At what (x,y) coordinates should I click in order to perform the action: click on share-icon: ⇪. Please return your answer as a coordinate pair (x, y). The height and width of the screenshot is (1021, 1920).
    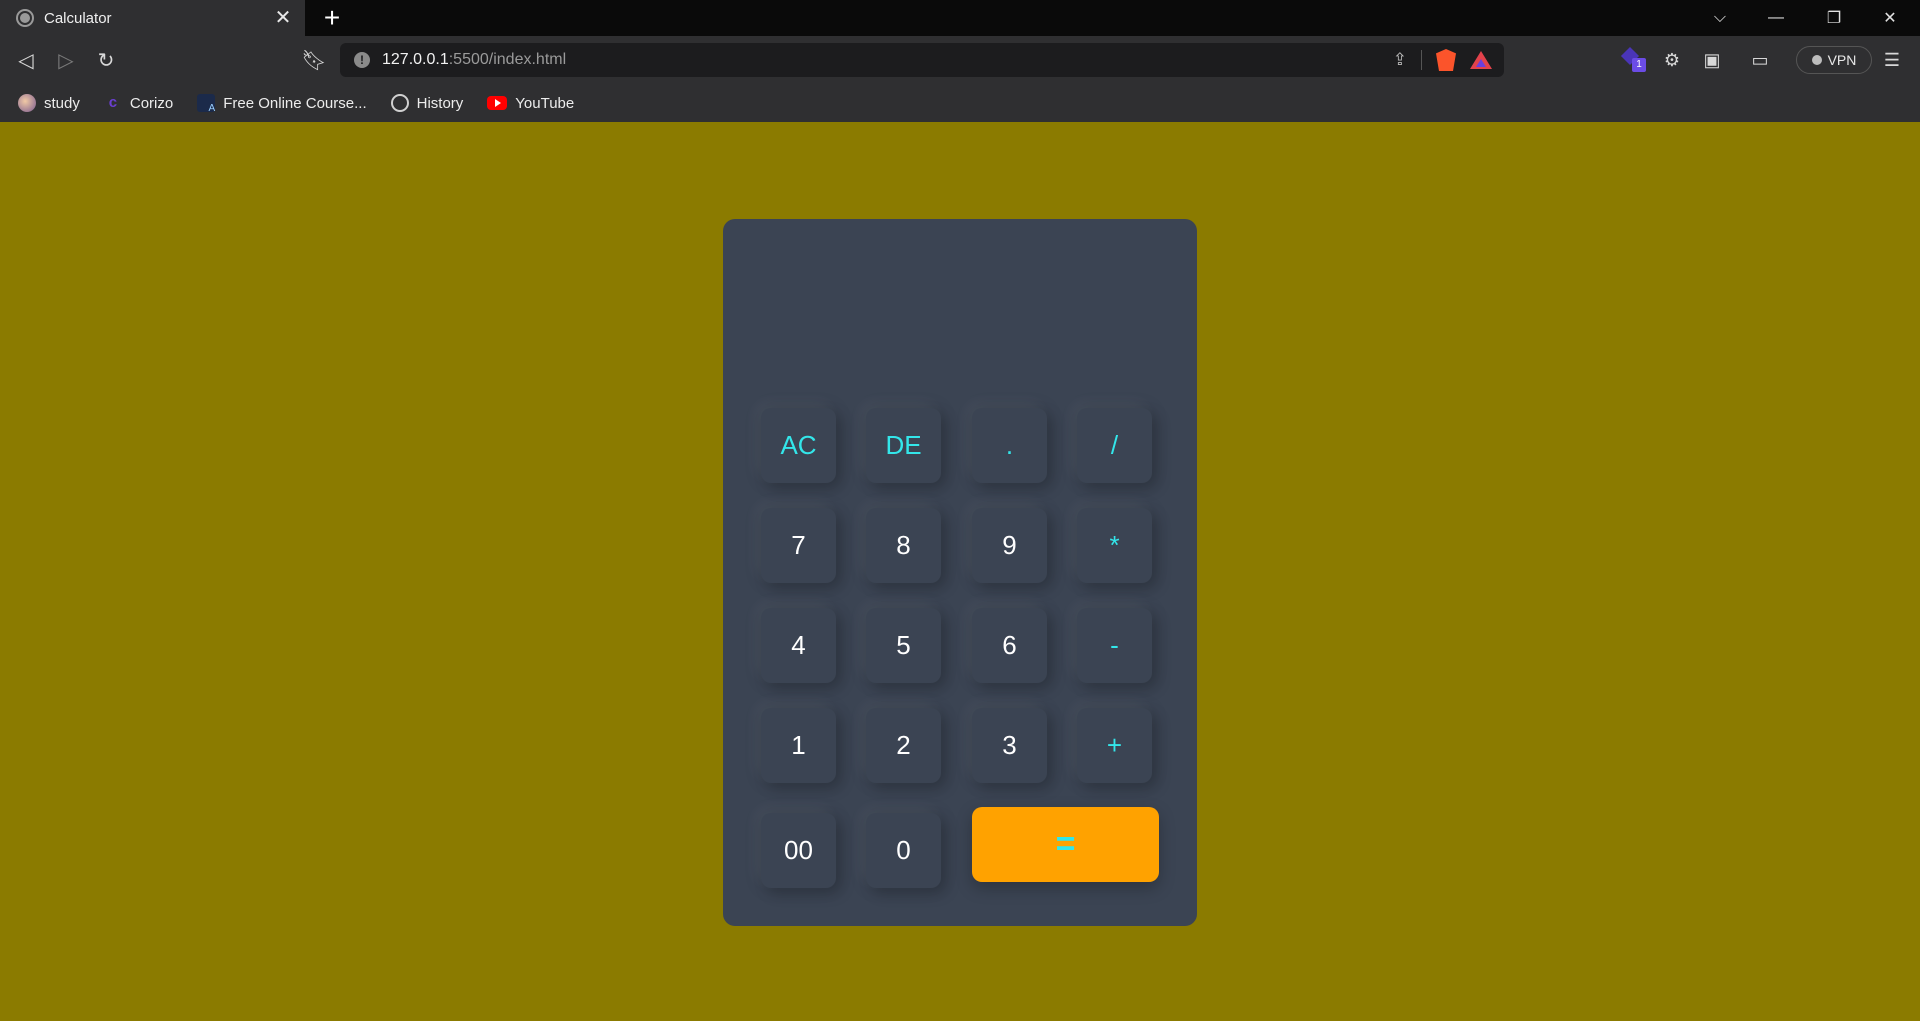
    Looking at the image, I should click on (1400, 60).